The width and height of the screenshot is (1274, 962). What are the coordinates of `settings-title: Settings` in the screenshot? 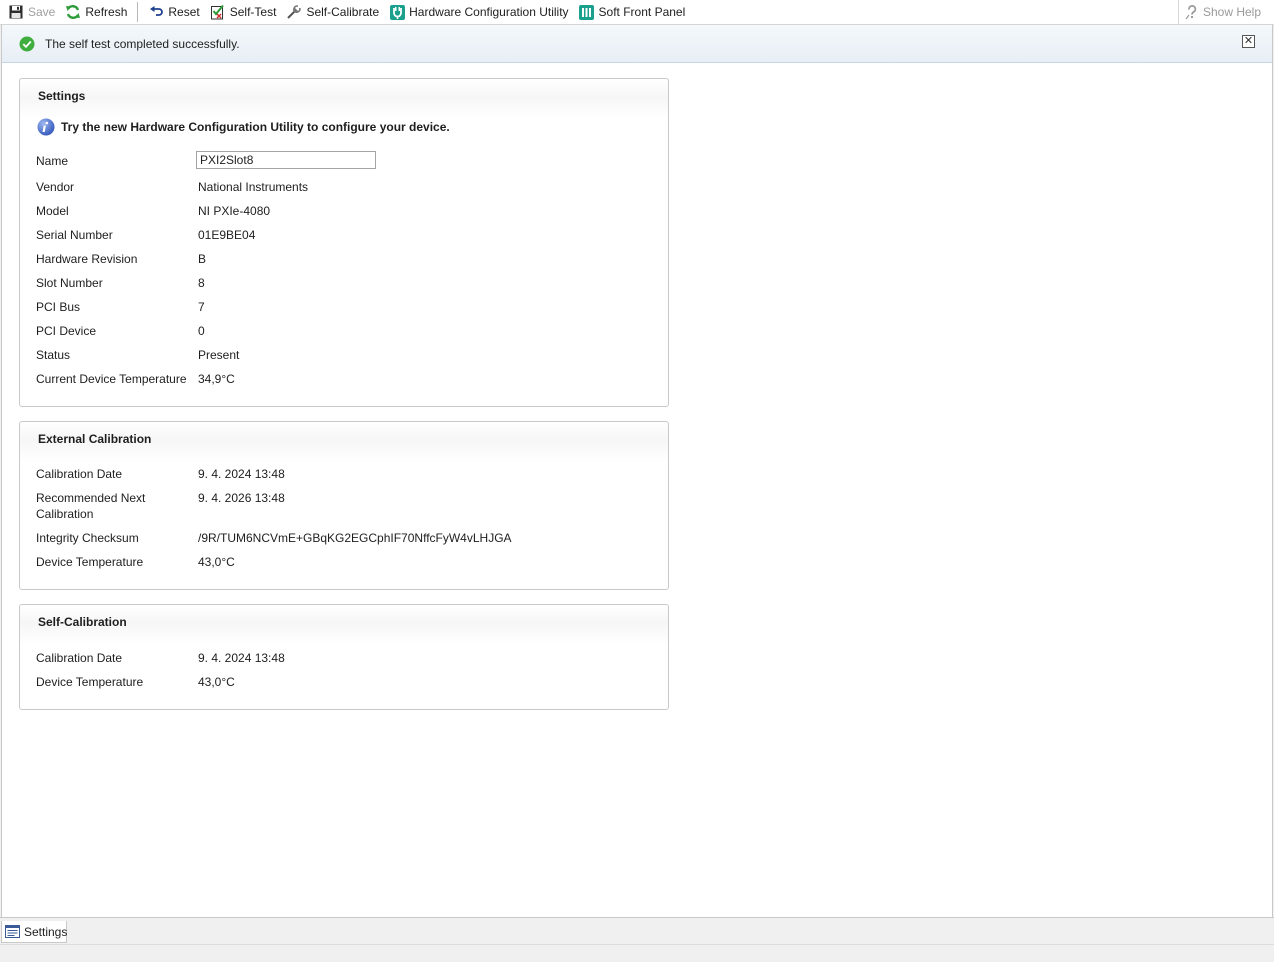 It's located at (62, 96).